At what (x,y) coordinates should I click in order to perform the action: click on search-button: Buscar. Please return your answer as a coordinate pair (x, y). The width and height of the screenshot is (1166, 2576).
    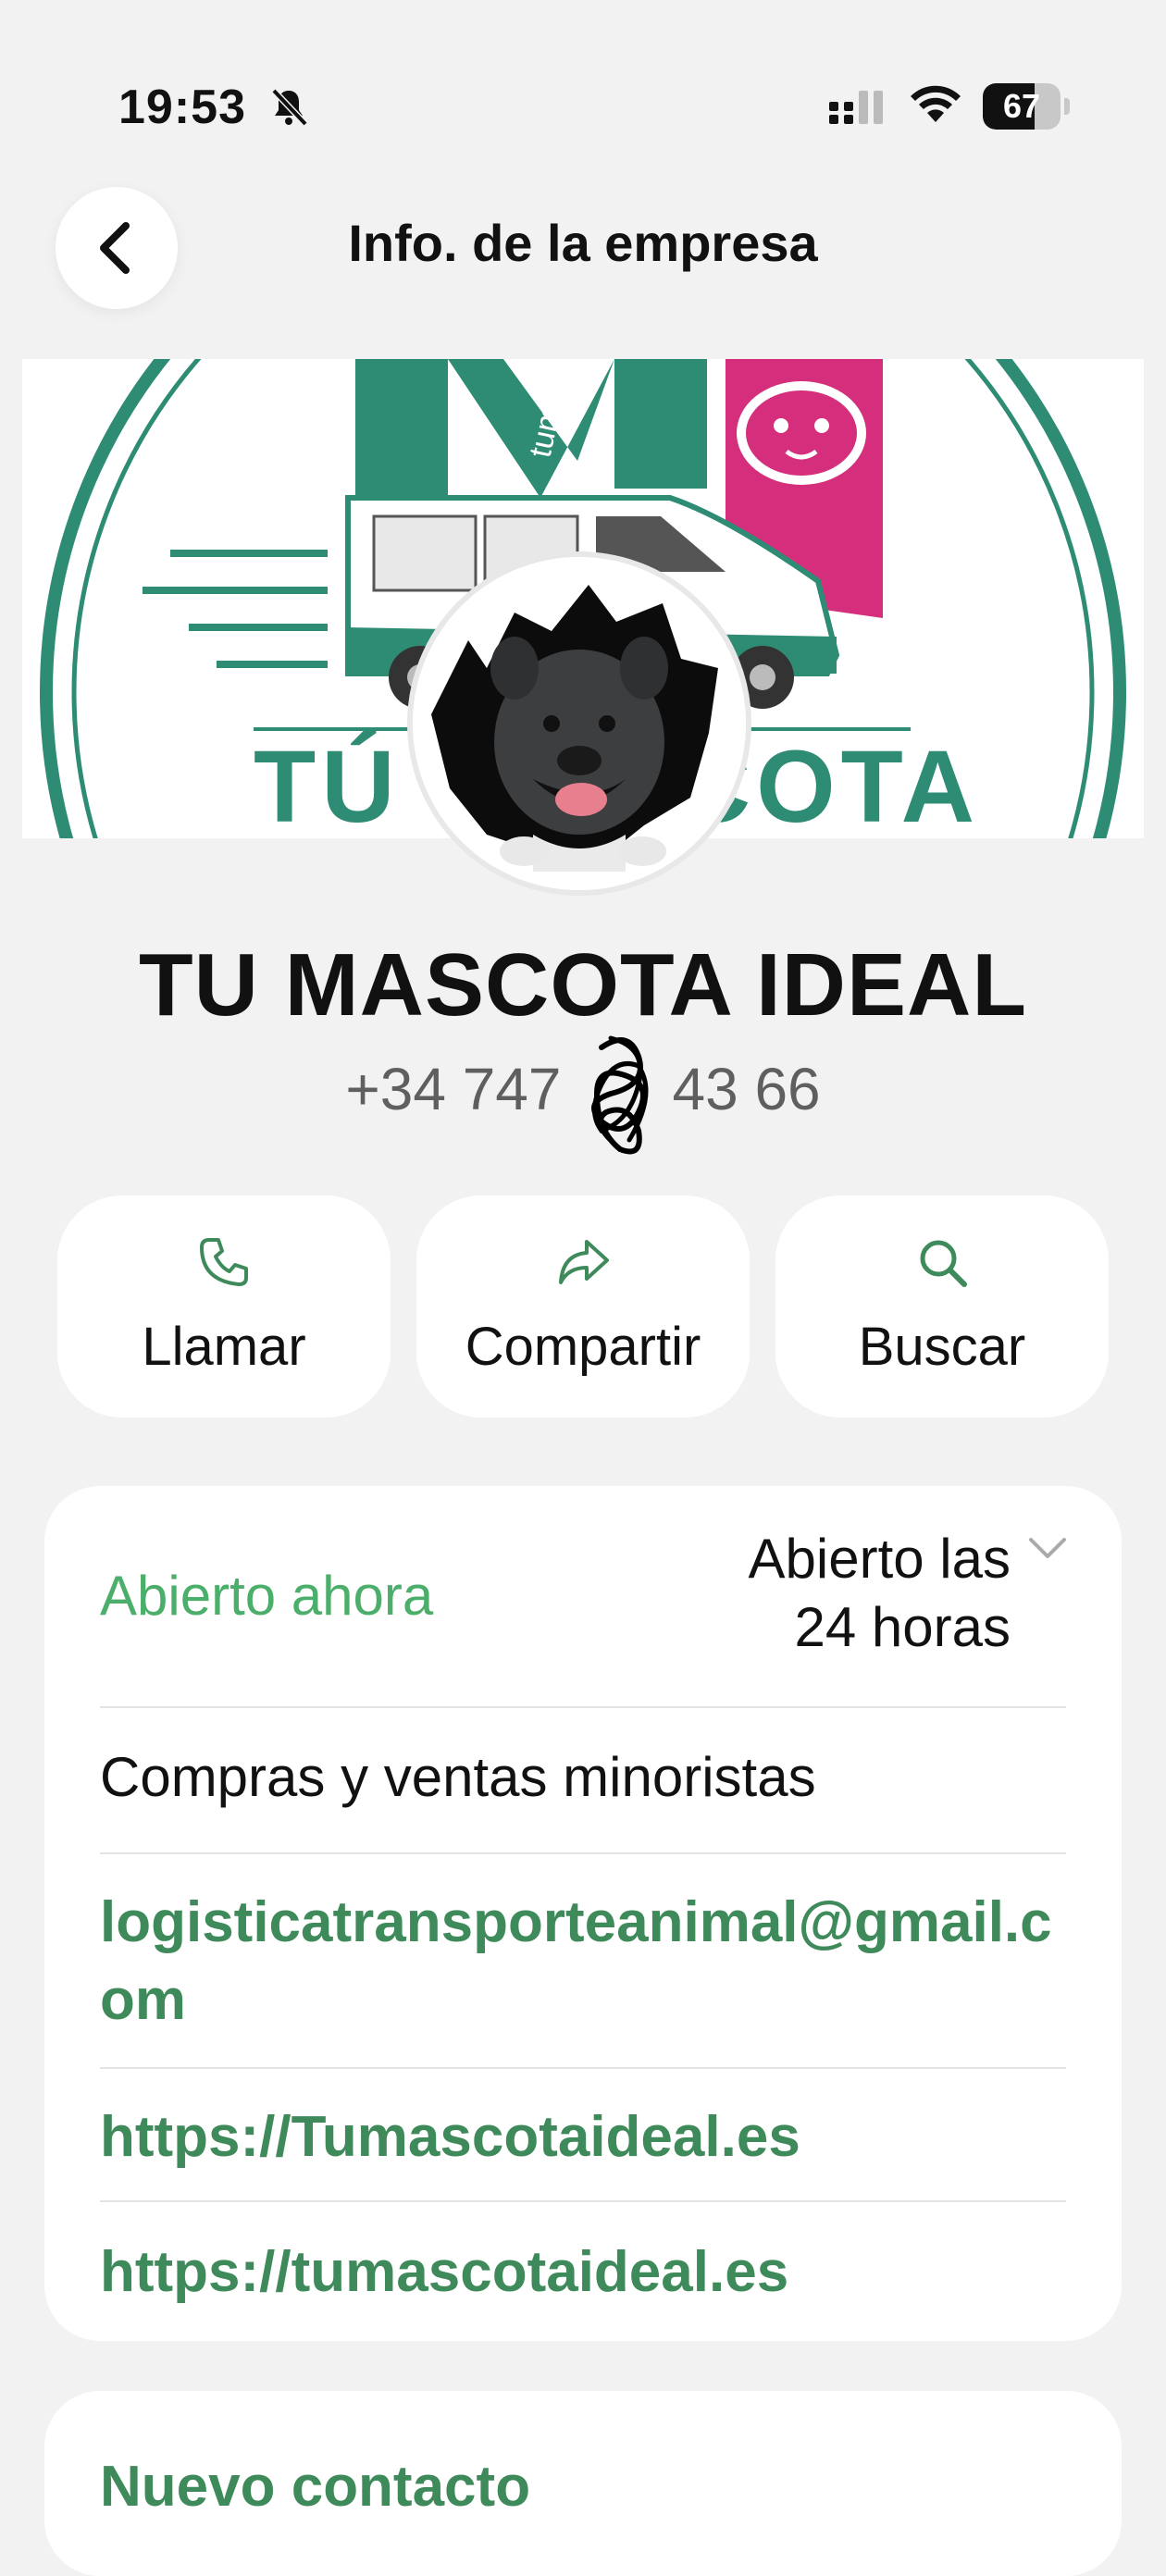
    Looking at the image, I should click on (942, 1306).